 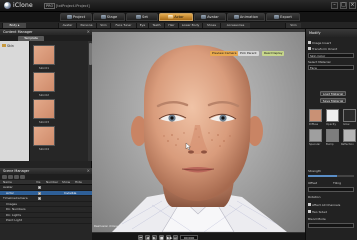 I want to click on load-material-button: Load Material, so click(x=333, y=93).